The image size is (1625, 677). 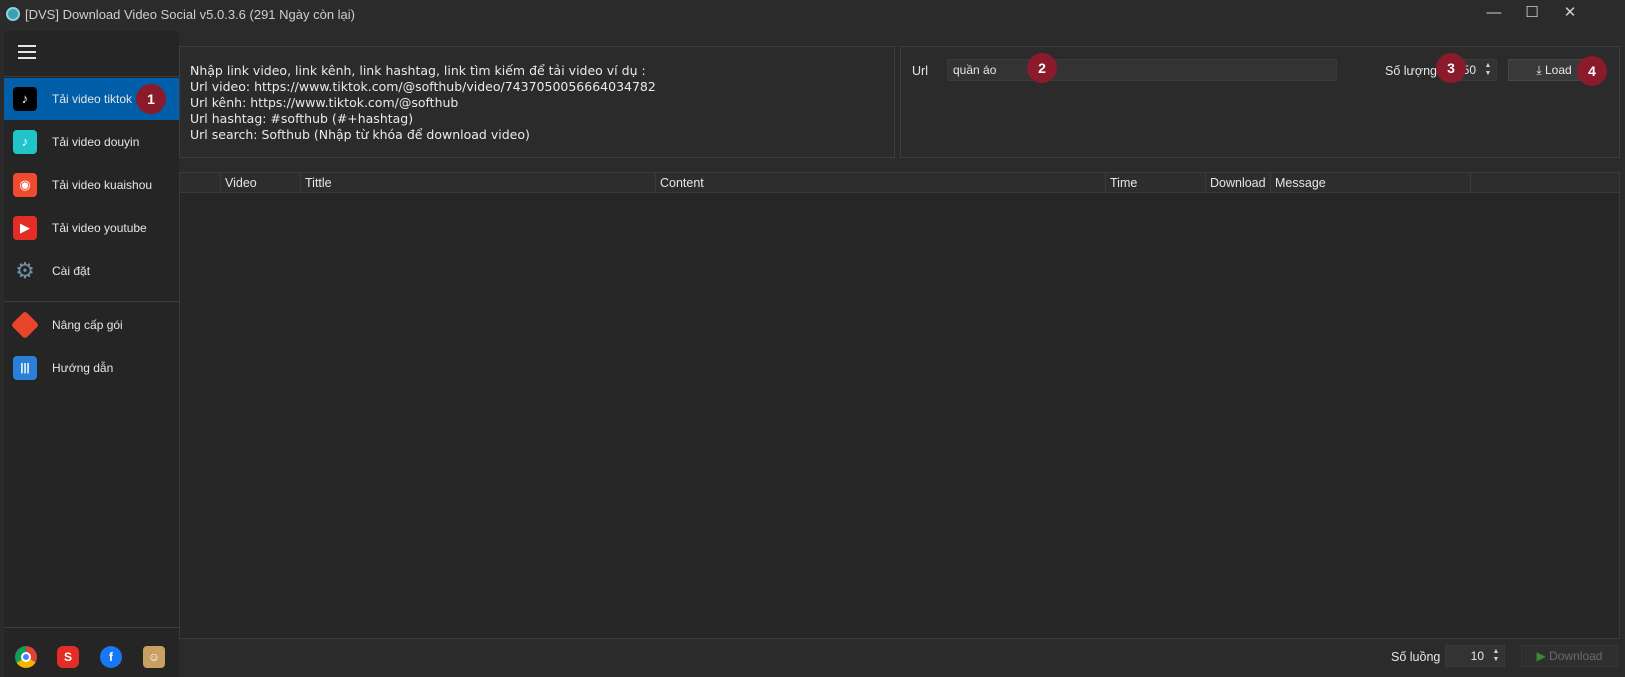 I want to click on sidebar-item-youtube: ▶ Tải video youtube, so click(x=91, y=228).